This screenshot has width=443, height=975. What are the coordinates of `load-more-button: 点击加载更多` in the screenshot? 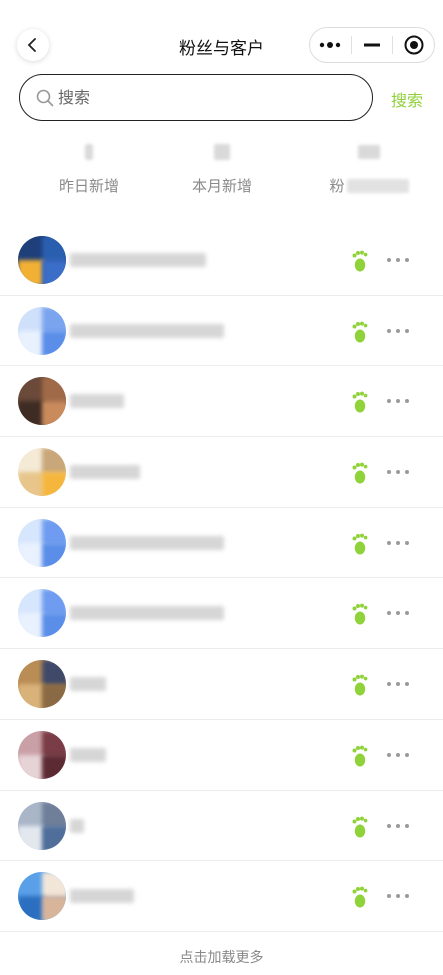 It's located at (221, 957).